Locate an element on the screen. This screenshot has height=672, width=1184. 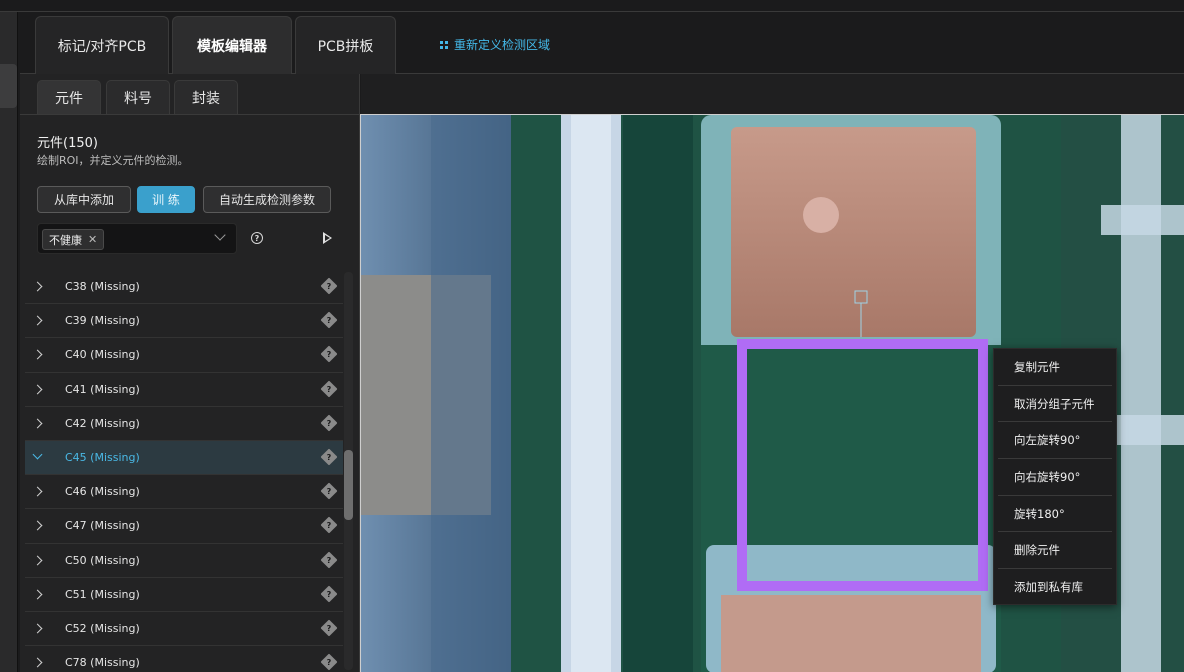
item-label: C52 (Missing) is located at coordinates (102, 628).